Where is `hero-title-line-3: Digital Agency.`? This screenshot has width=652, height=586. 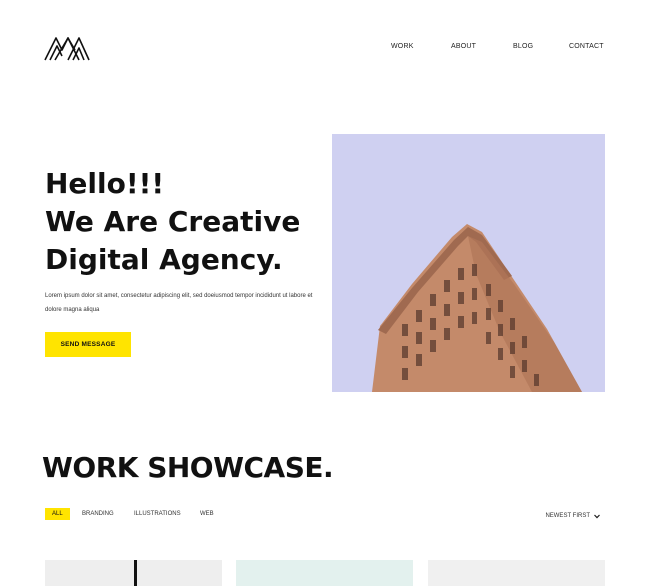
hero-title-line-3: Digital Agency. is located at coordinates (164, 259).